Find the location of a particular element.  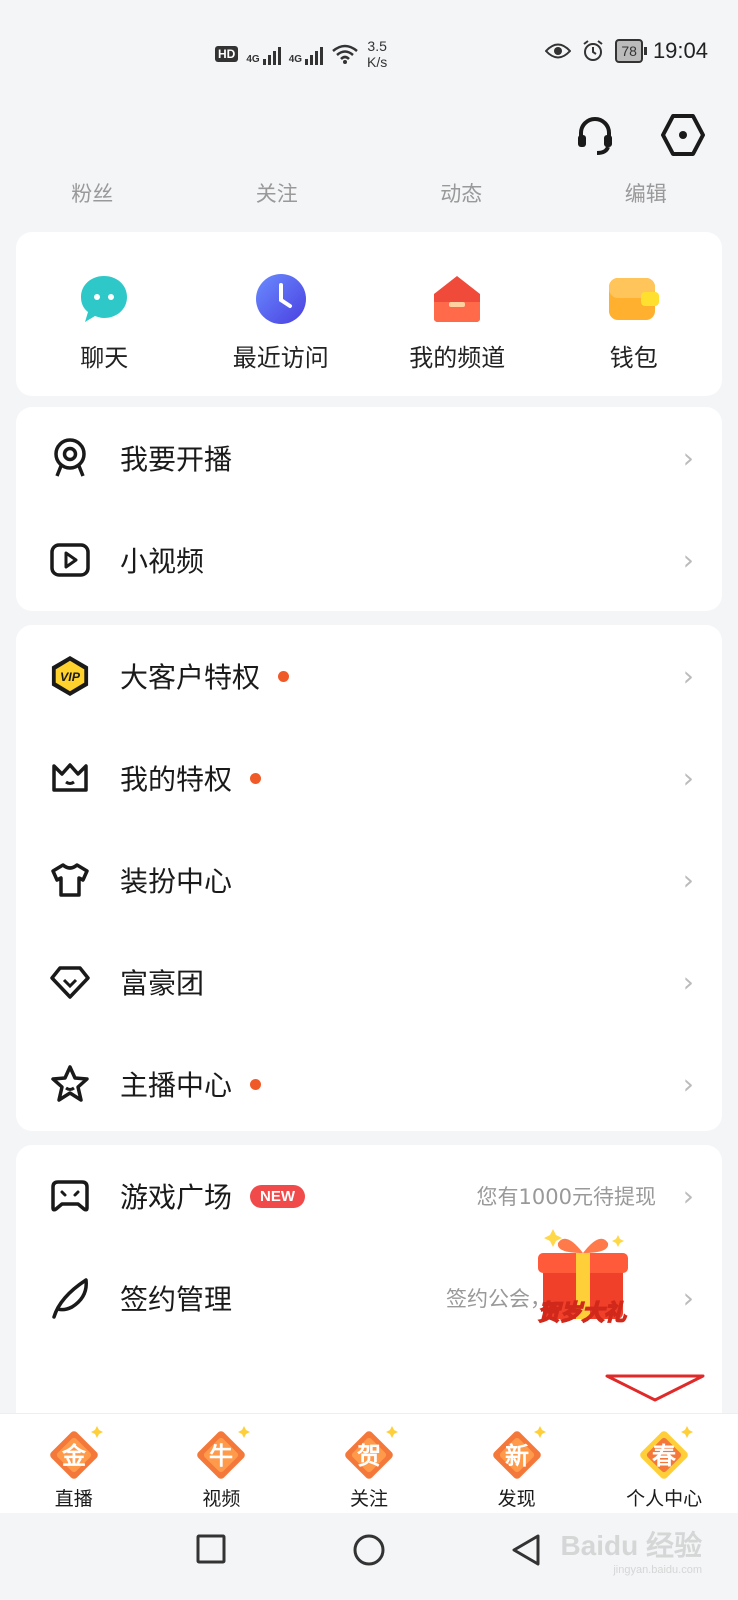

list-item-vip-privilege: VIP 大客户特权 › is located at coordinates (369, 676).